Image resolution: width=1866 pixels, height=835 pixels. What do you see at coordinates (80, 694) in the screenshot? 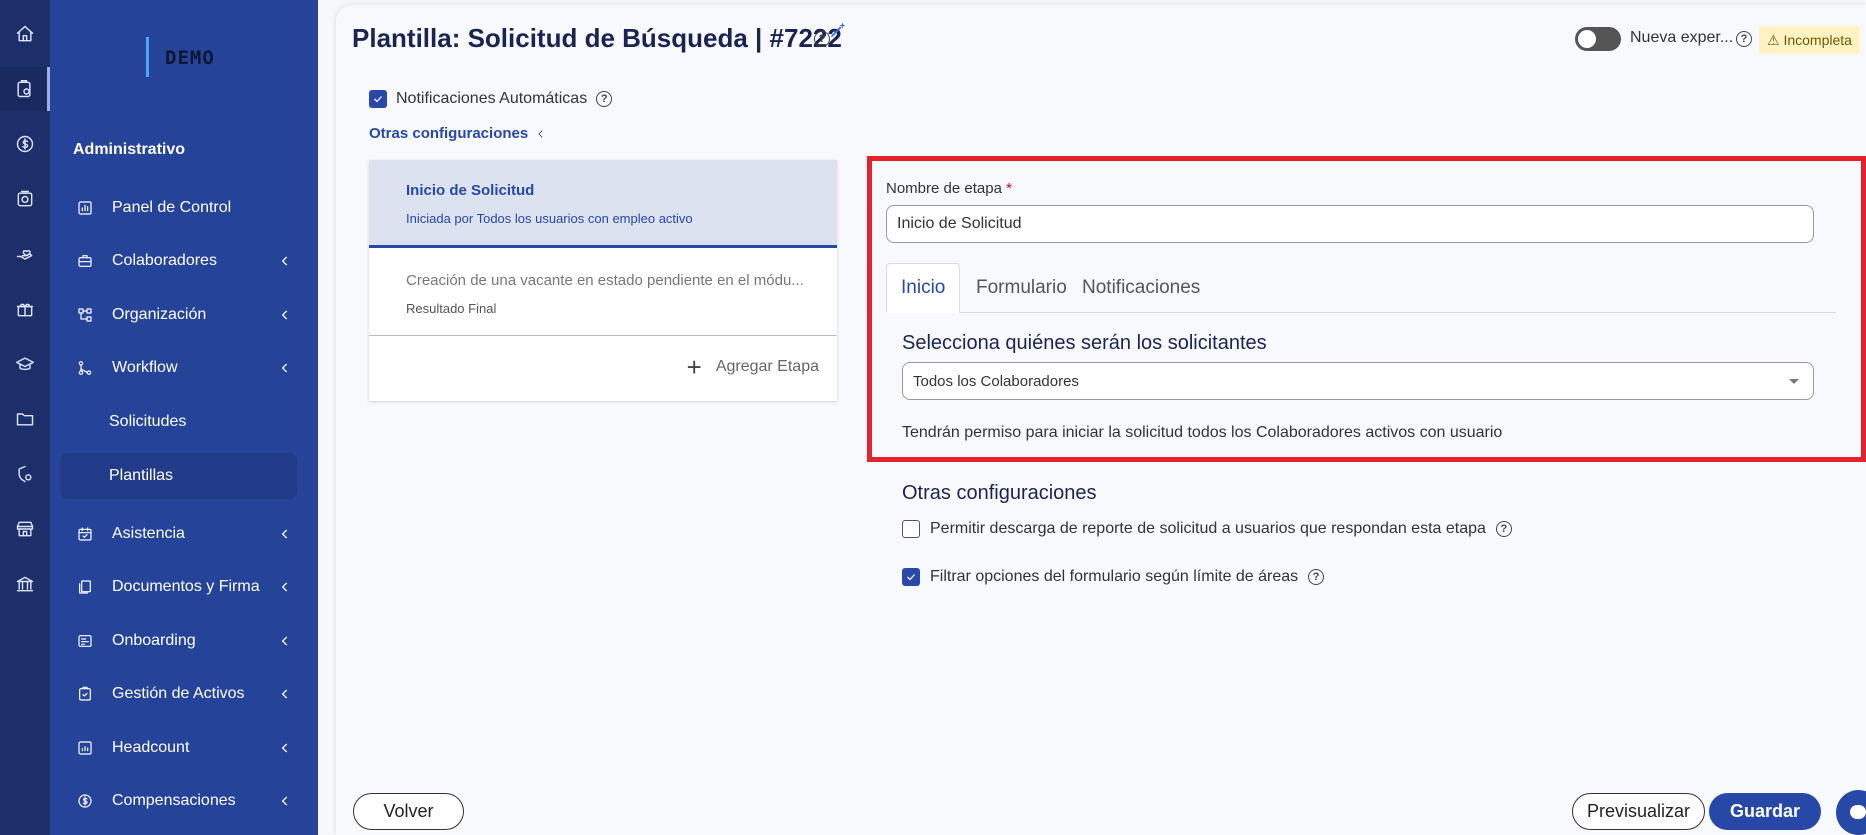
I see `assets-icon` at bounding box center [80, 694].